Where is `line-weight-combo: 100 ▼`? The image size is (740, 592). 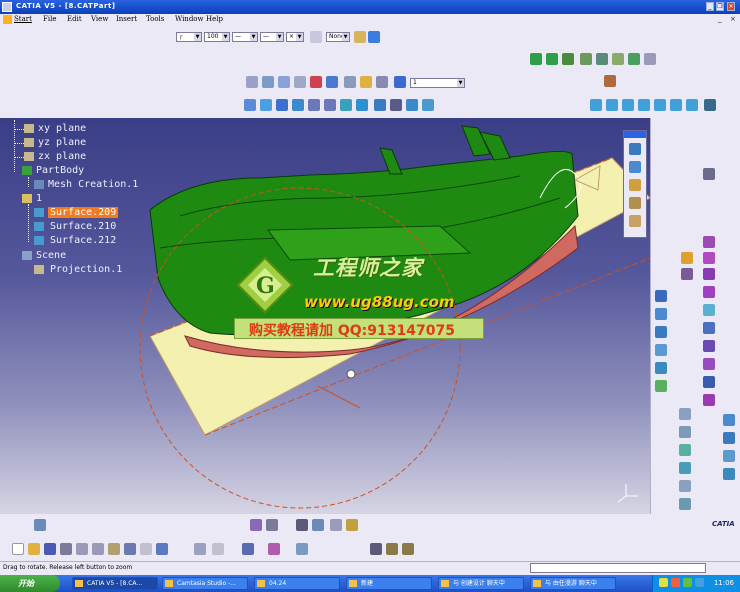 line-weight-combo: 100 ▼ is located at coordinates (217, 37).